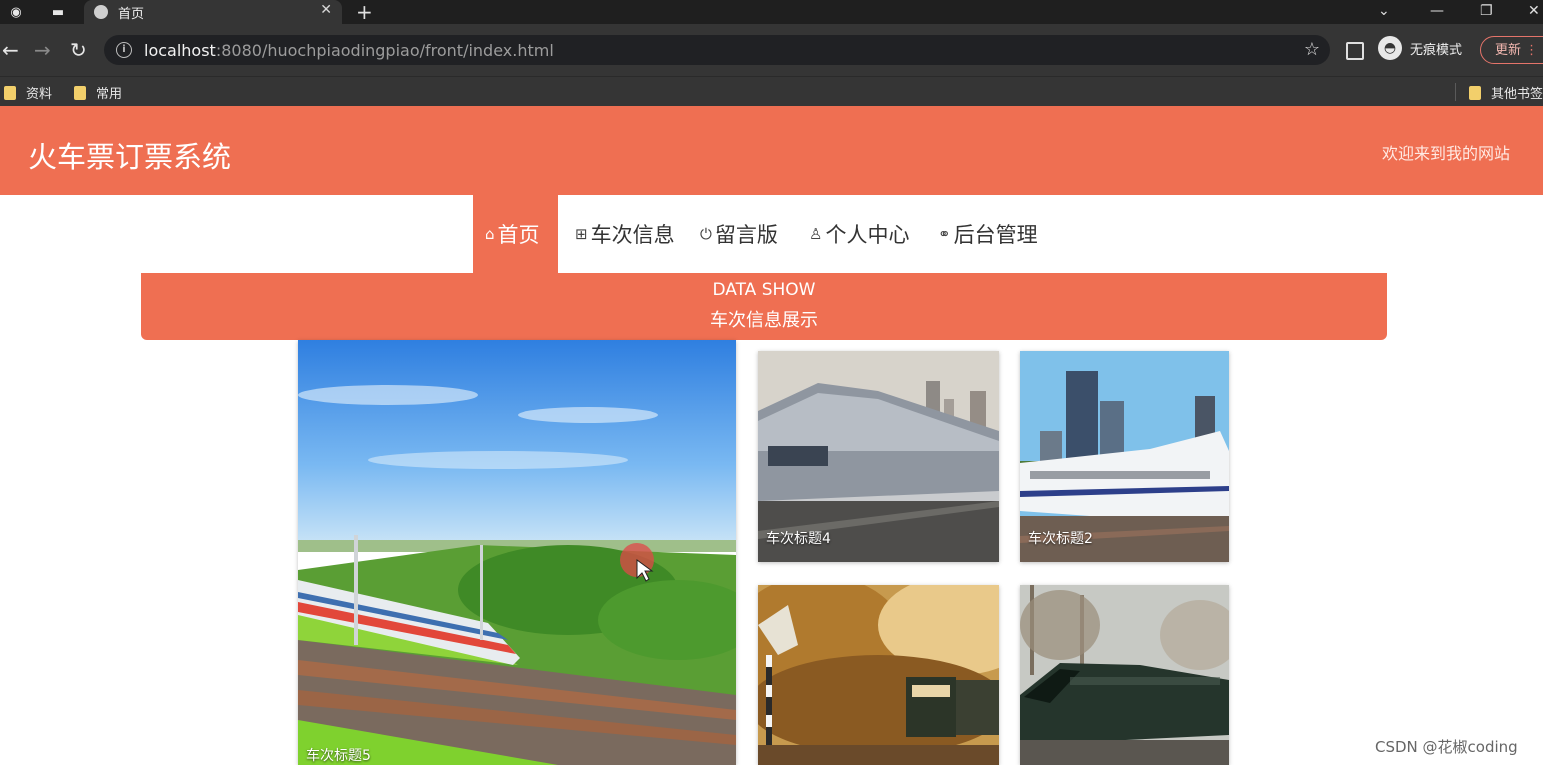 This screenshot has width=1543, height=765. Describe the element at coordinates (42, 50) in the screenshot. I see `forward-icon: →` at that location.